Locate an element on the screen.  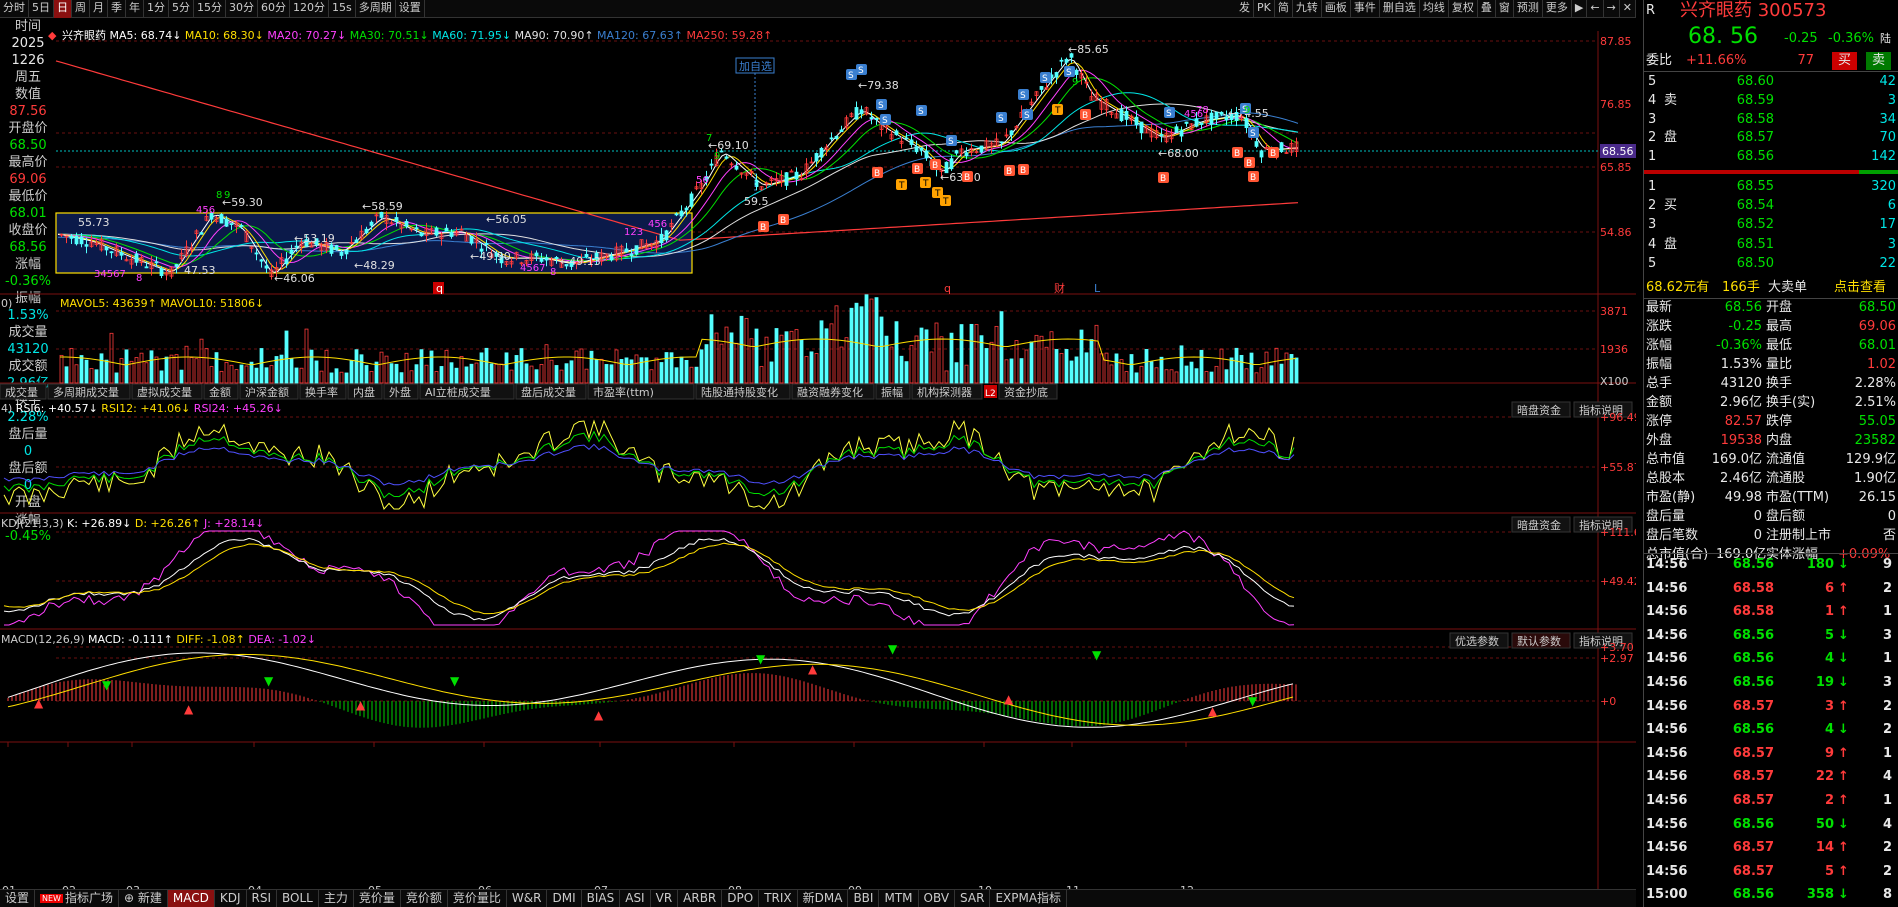
tool-button: 均线 is located at coordinates (1434, 9).